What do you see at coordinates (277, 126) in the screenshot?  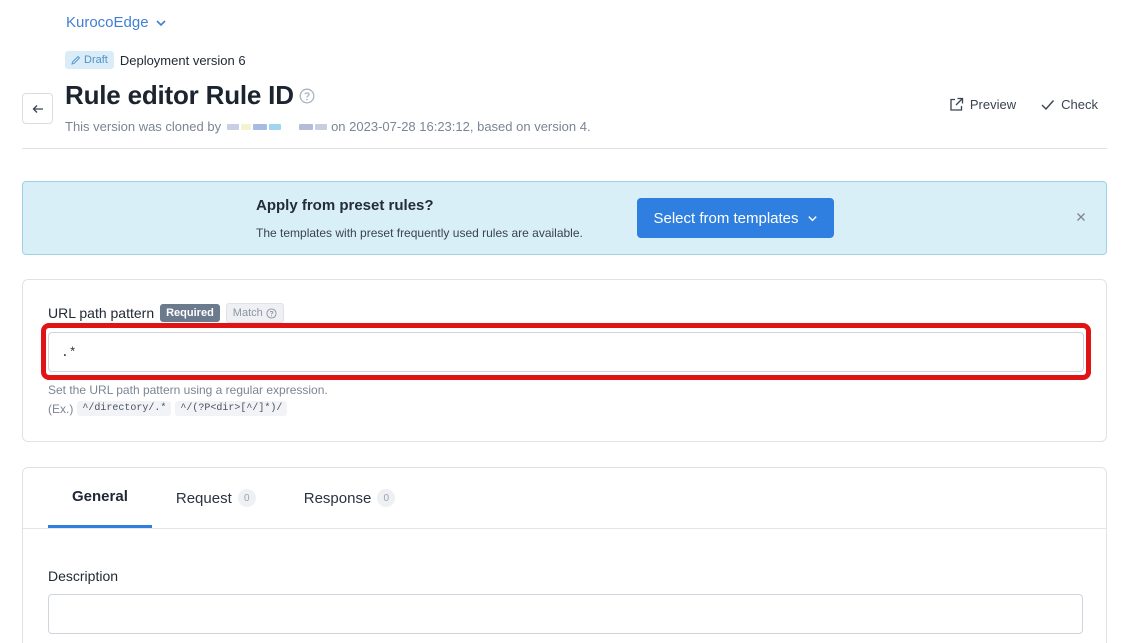 I see `redacted-user` at bounding box center [277, 126].